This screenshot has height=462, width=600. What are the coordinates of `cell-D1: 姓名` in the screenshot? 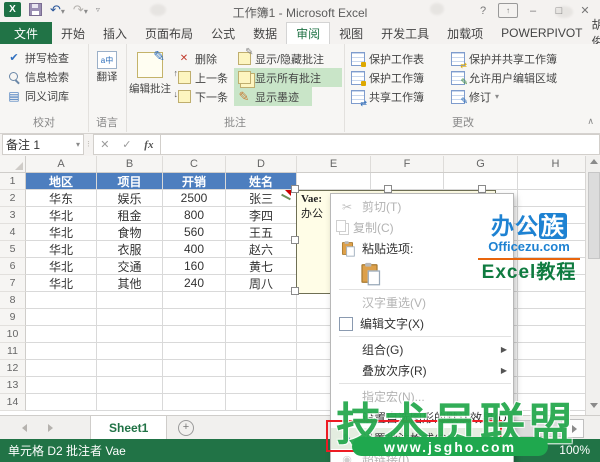 It's located at (261, 181).